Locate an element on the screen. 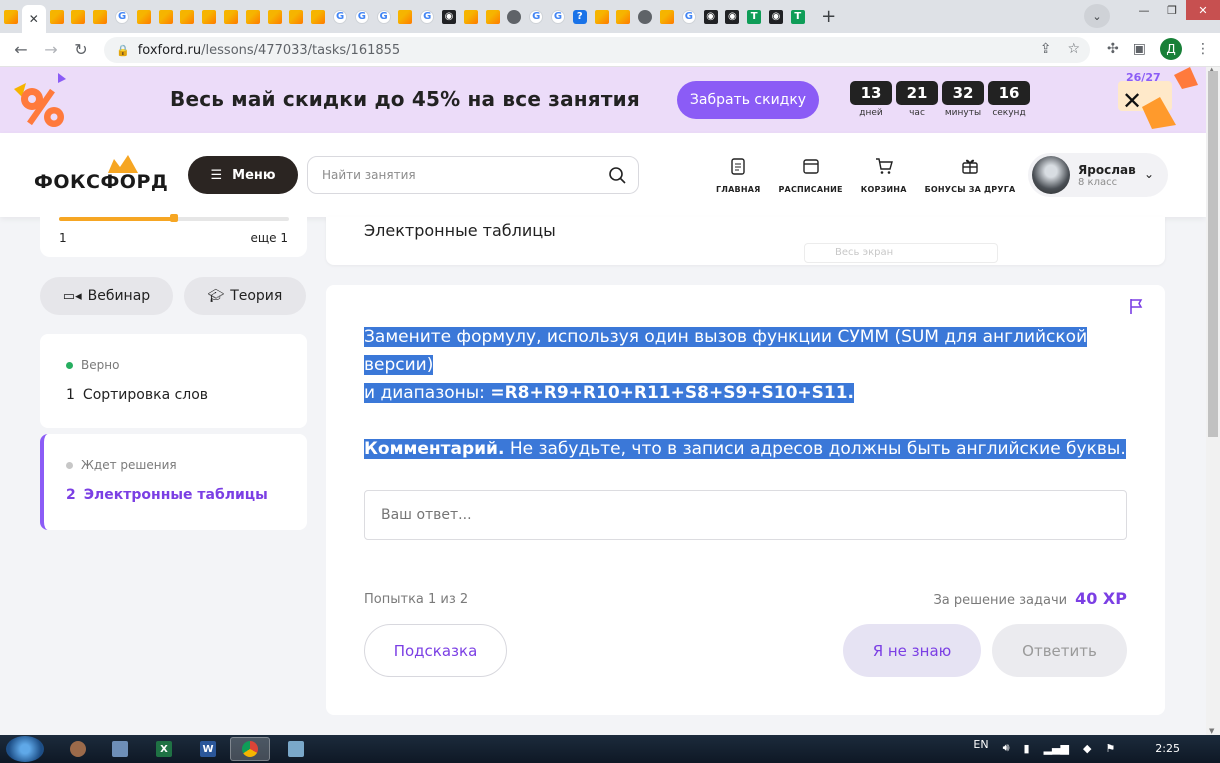  taskbar-app-chrome is located at coordinates (250, 749).